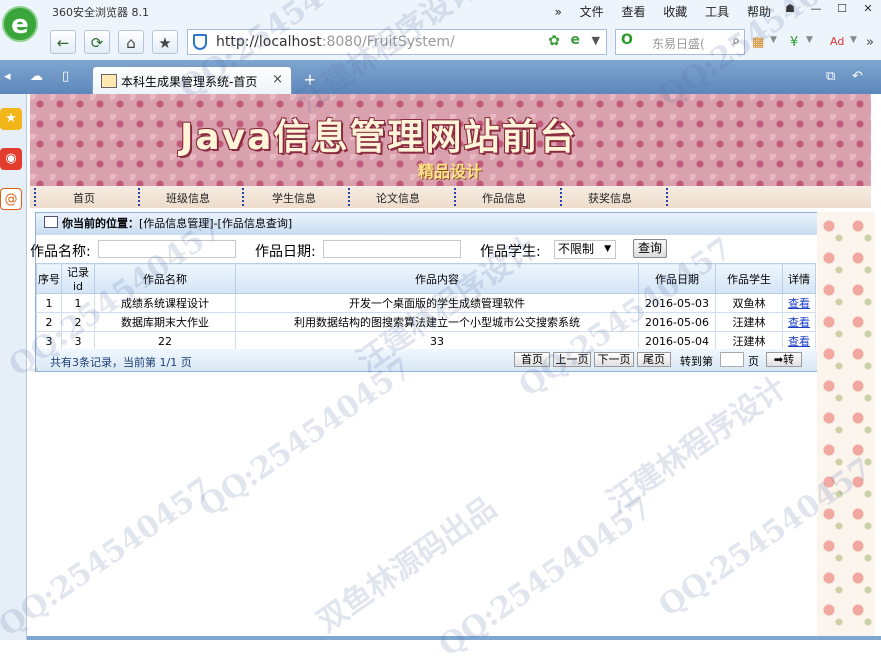 This screenshot has width=881, height=664. What do you see at coordinates (437, 278) in the screenshot?
I see `header-work-content: 作品内容` at bounding box center [437, 278].